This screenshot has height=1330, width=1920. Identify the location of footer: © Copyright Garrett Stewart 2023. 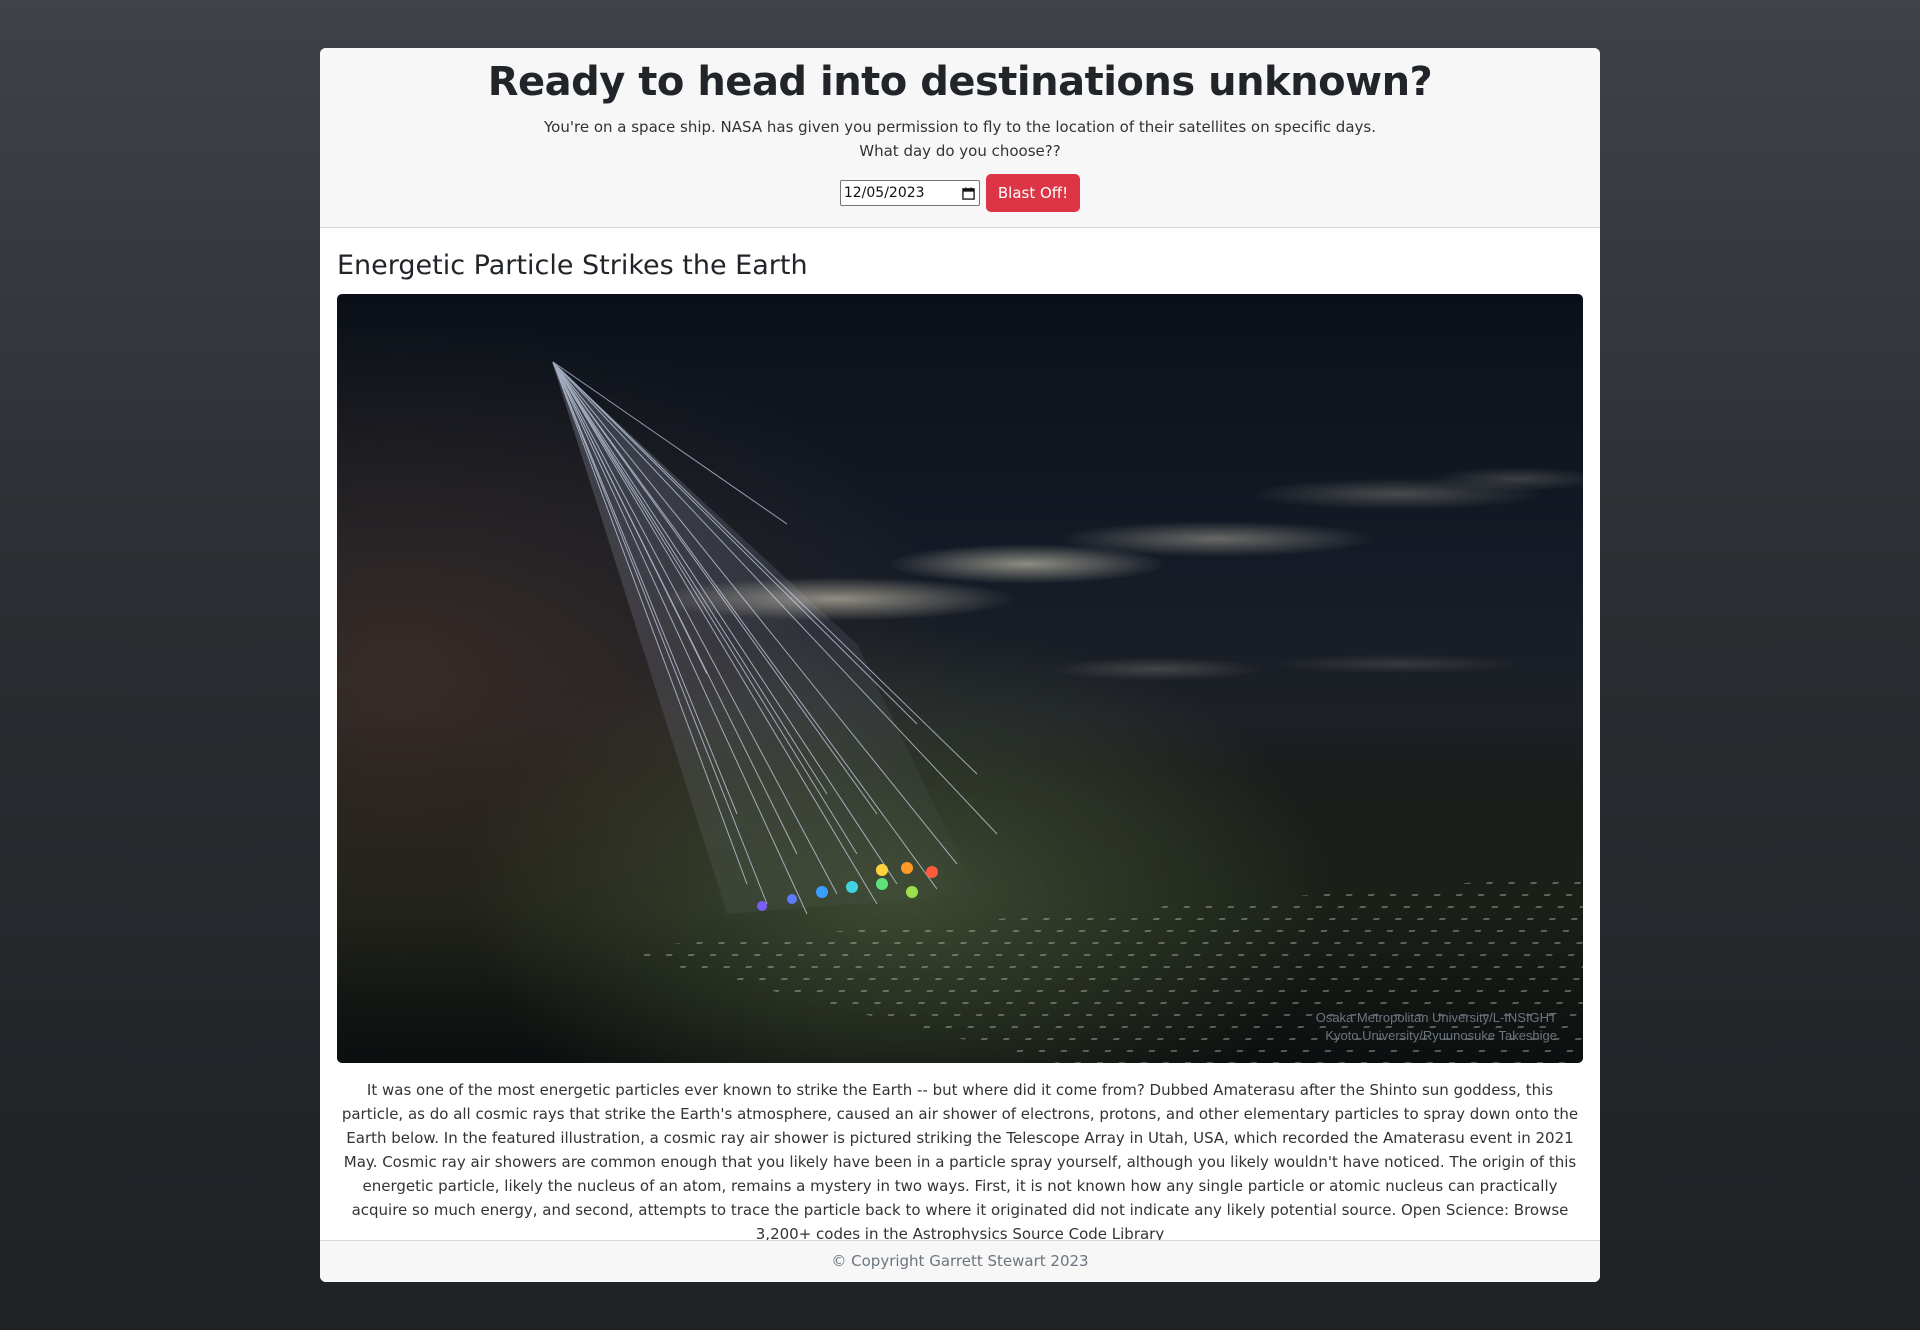
(960, 1261).